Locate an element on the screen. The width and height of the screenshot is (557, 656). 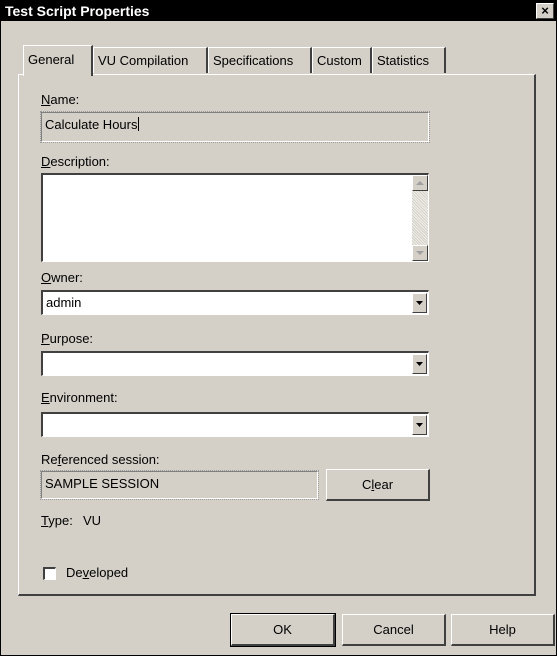
developed-checkbox is located at coordinates (49, 573).